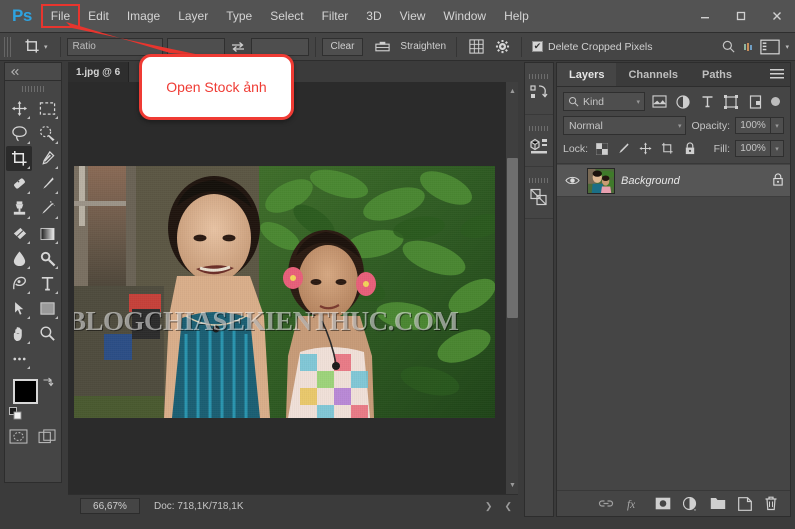 This screenshot has height=529, width=795. Describe the element at coordinates (335, 16) in the screenshot. I see `menu-filter: Filter` at that location.